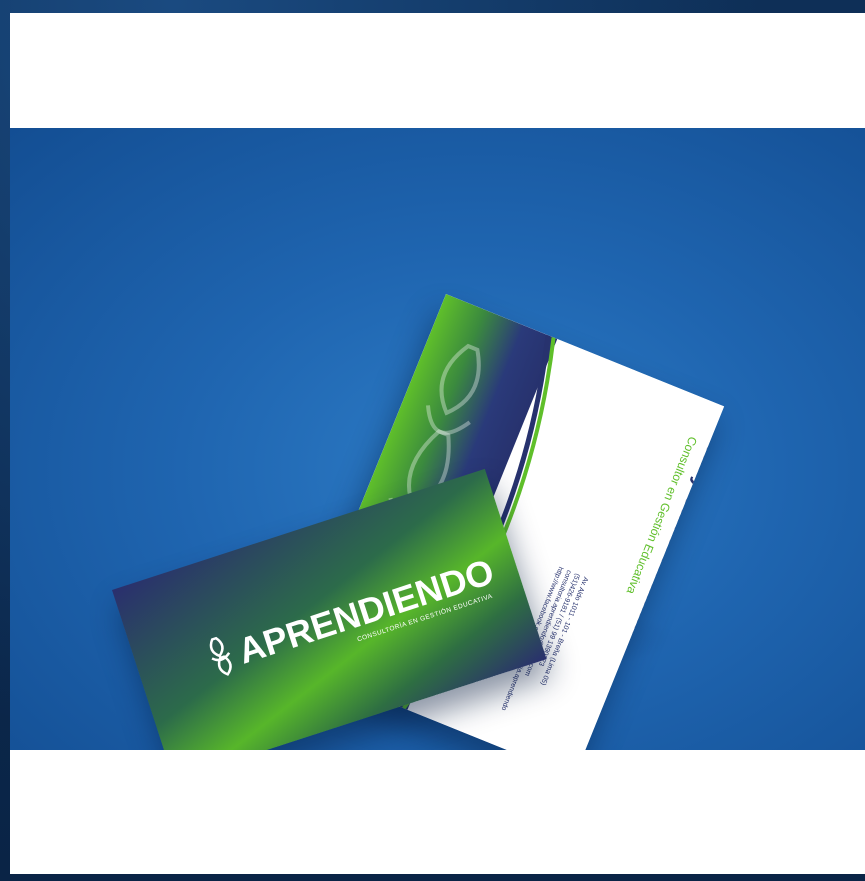 The height and width of the screenshot is (881, 865). Describe the element at coordinates (661, 515) in the screenshot. I see `person-role: Consultor en Gestión Educativa` at that location.